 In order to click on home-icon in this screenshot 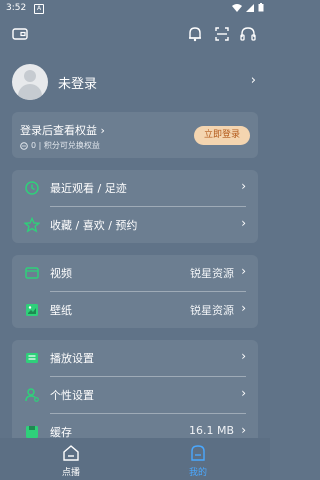, I will do `click(71, 453)`.